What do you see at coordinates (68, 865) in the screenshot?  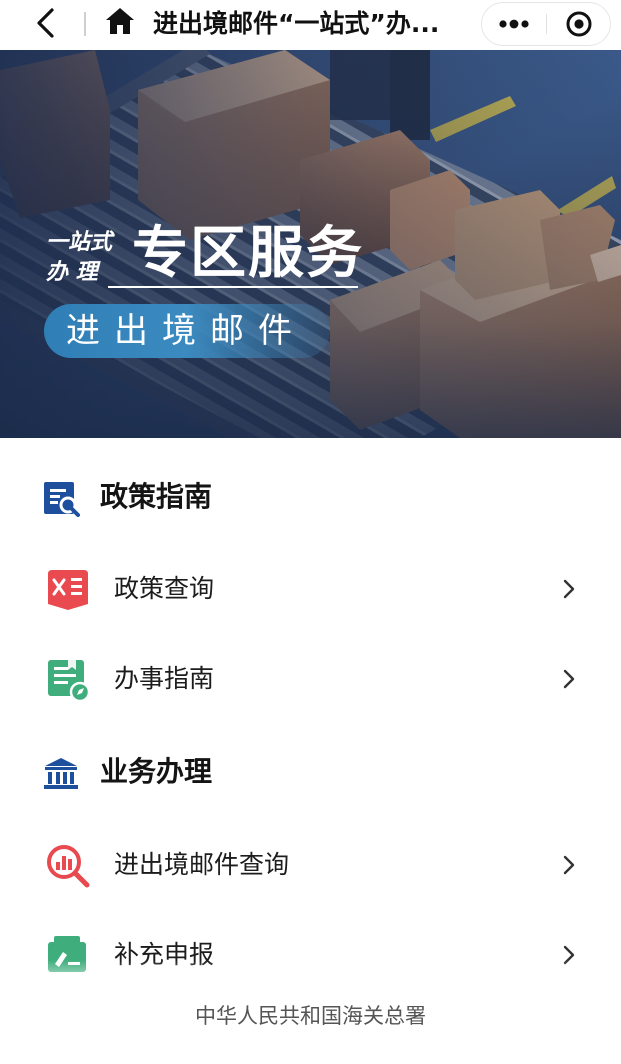 I see `chart-magnifier-icon` at bounding box center [68, 865].